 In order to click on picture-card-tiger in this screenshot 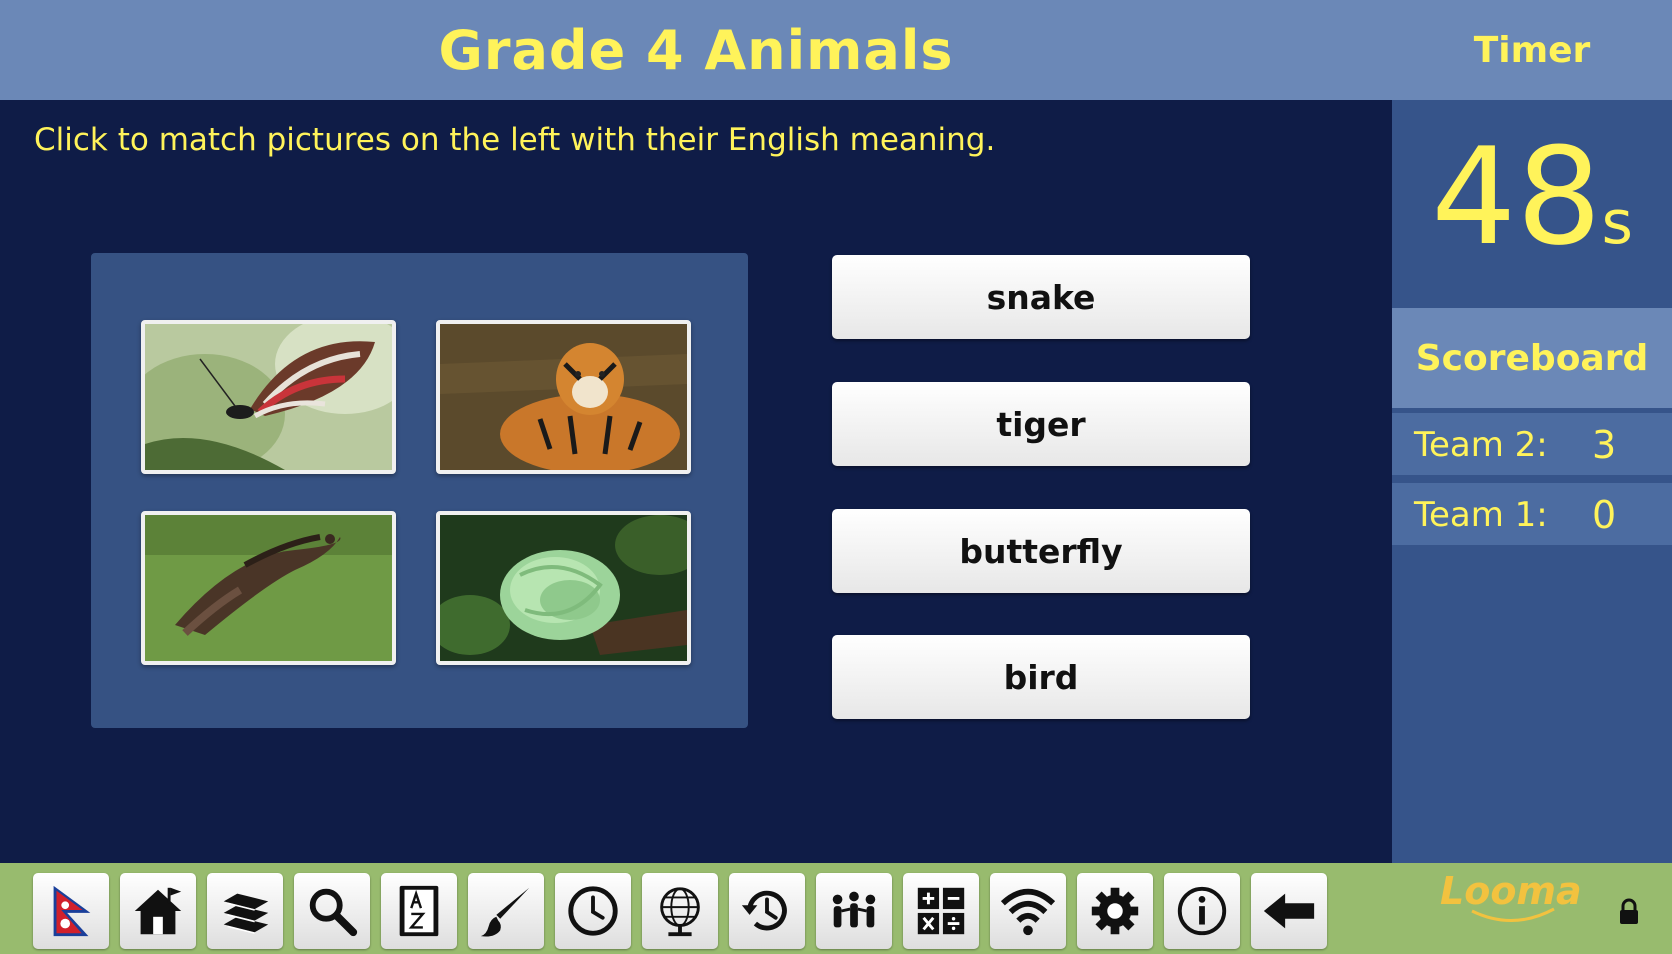, I will do `click(563, 397)`.